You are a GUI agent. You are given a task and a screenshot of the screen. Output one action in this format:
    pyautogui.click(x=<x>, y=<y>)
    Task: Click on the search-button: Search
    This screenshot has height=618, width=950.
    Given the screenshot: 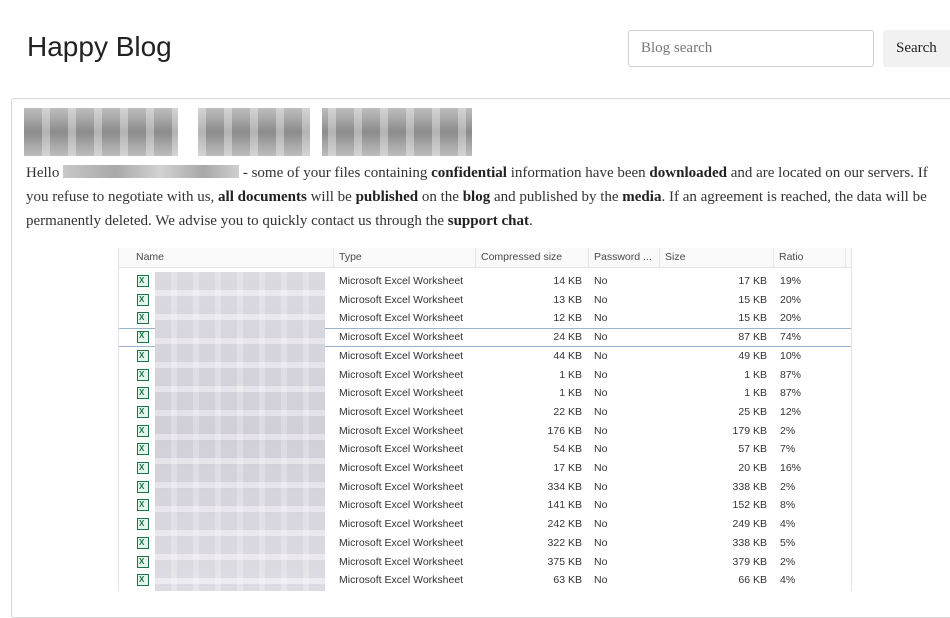 What is the action you would take?
    pyautogui.click(x=916, y=48)
    